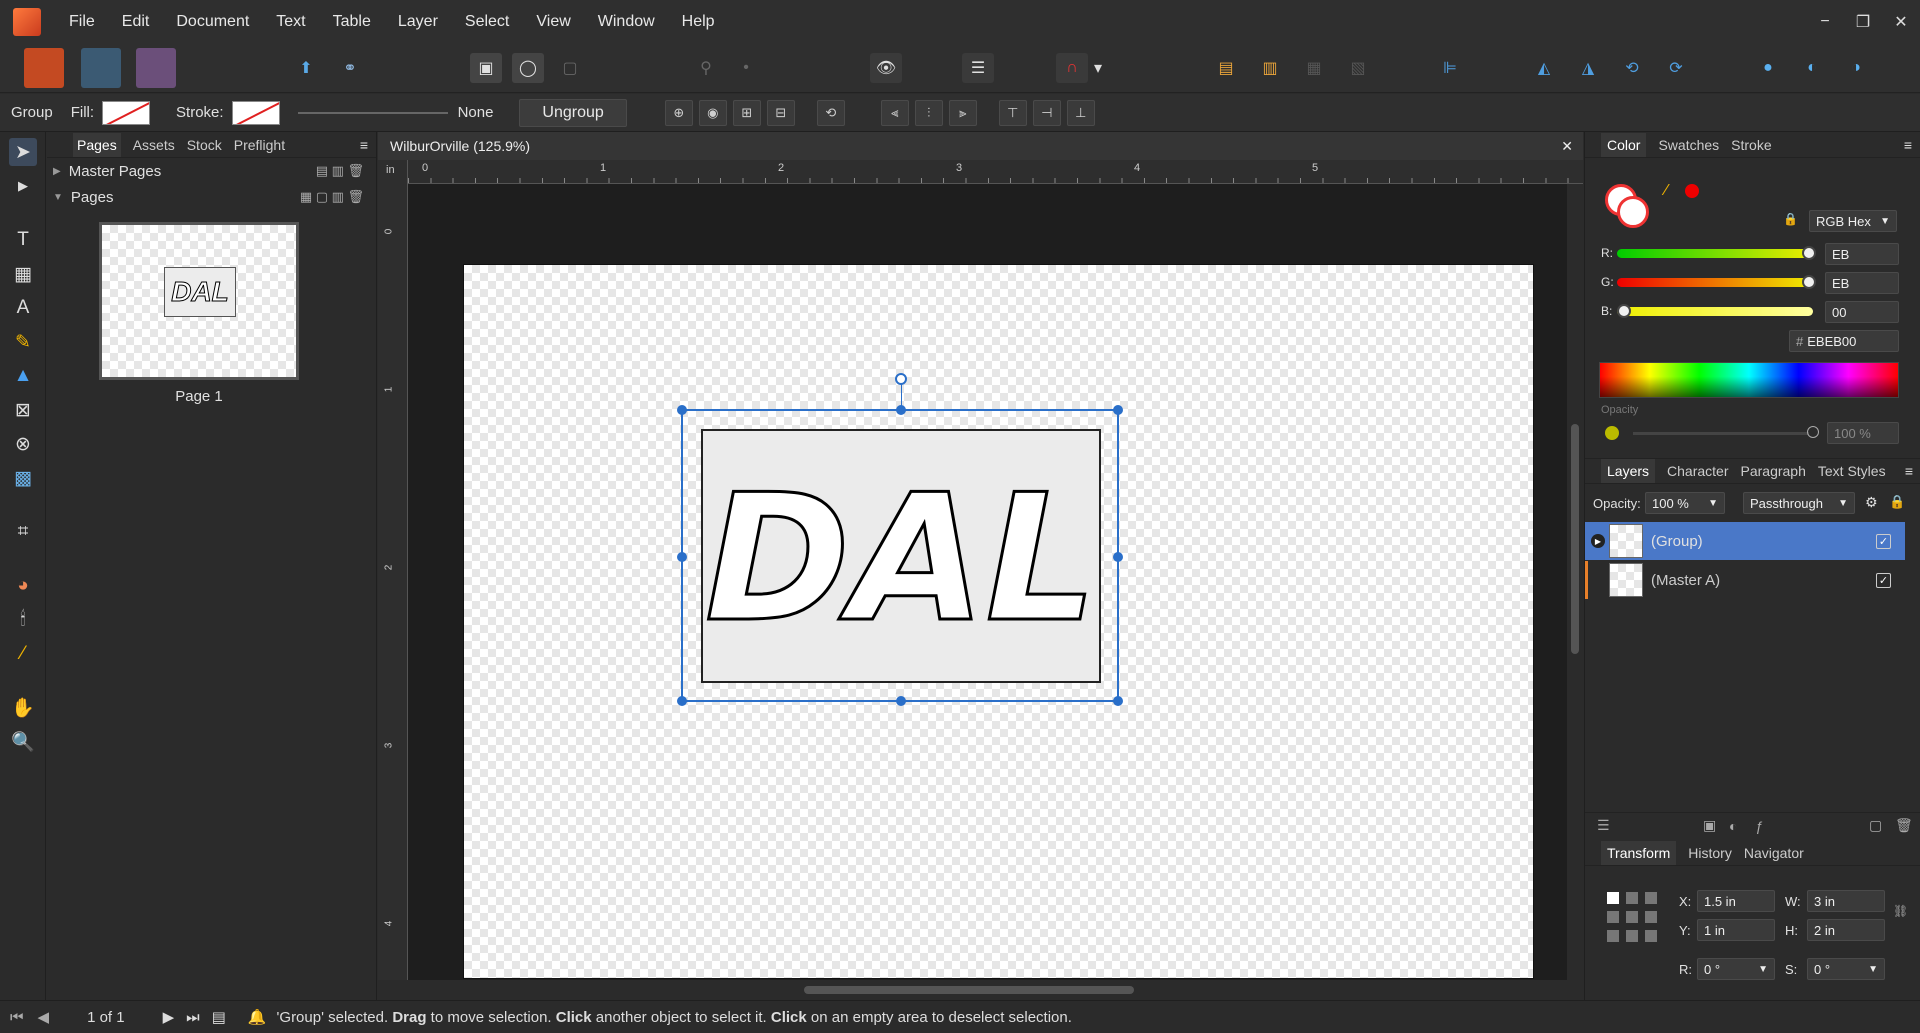 Image resolution: width=1920 pixels, height=1033 pixels. What do you see at coordinates (1628, 471) in the screenshot?
I see `tab-layers: Layers` at bounding box center [1628, 471].